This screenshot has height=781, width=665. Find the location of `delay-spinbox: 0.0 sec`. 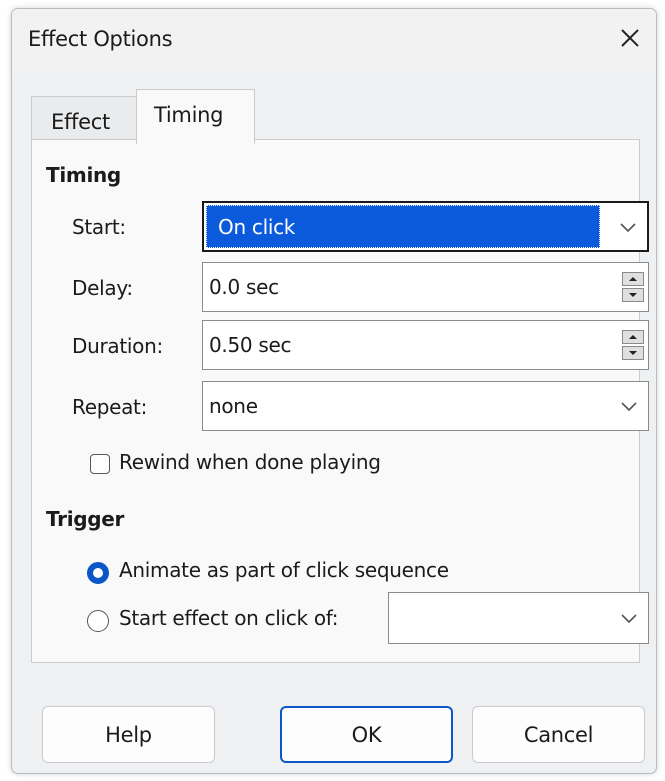

delay-spinbox: 0.0 sec is located at coordinates (425, 287).